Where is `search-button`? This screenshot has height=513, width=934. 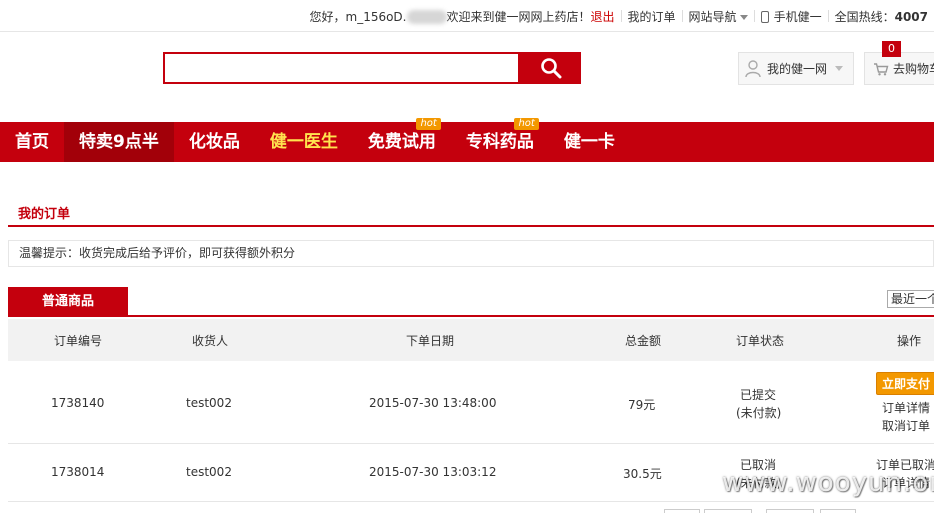 search-button is located at coordinates (550, 68).